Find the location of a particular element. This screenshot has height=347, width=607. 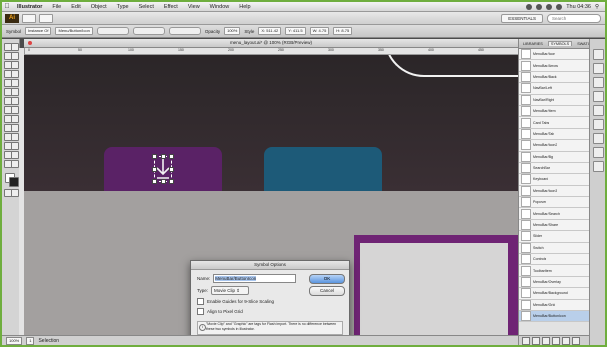

menu-app-name: Illustrator is located at coordinates (29, 7).